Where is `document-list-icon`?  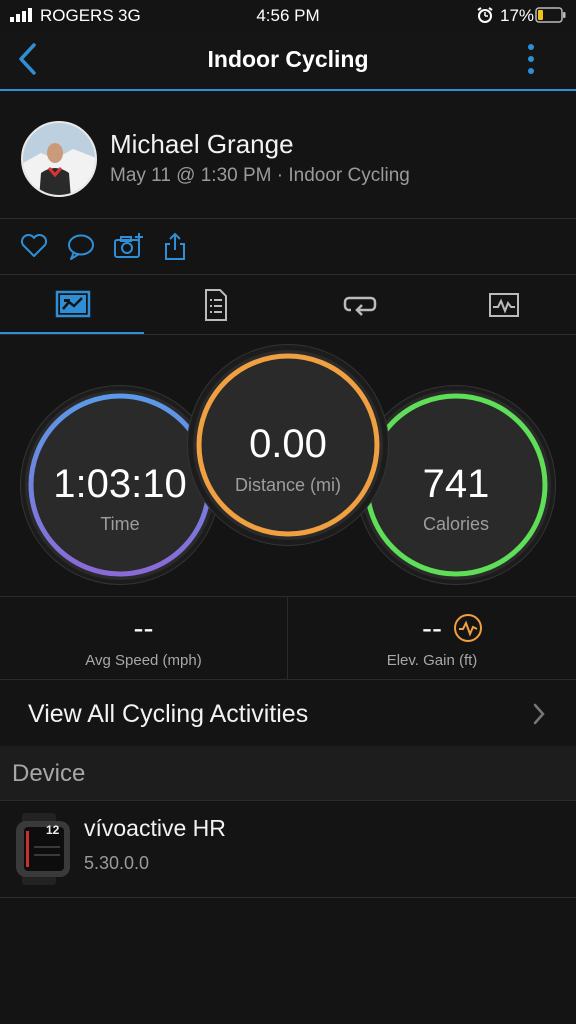 document-list-icon is located at coordinates (216, 305).